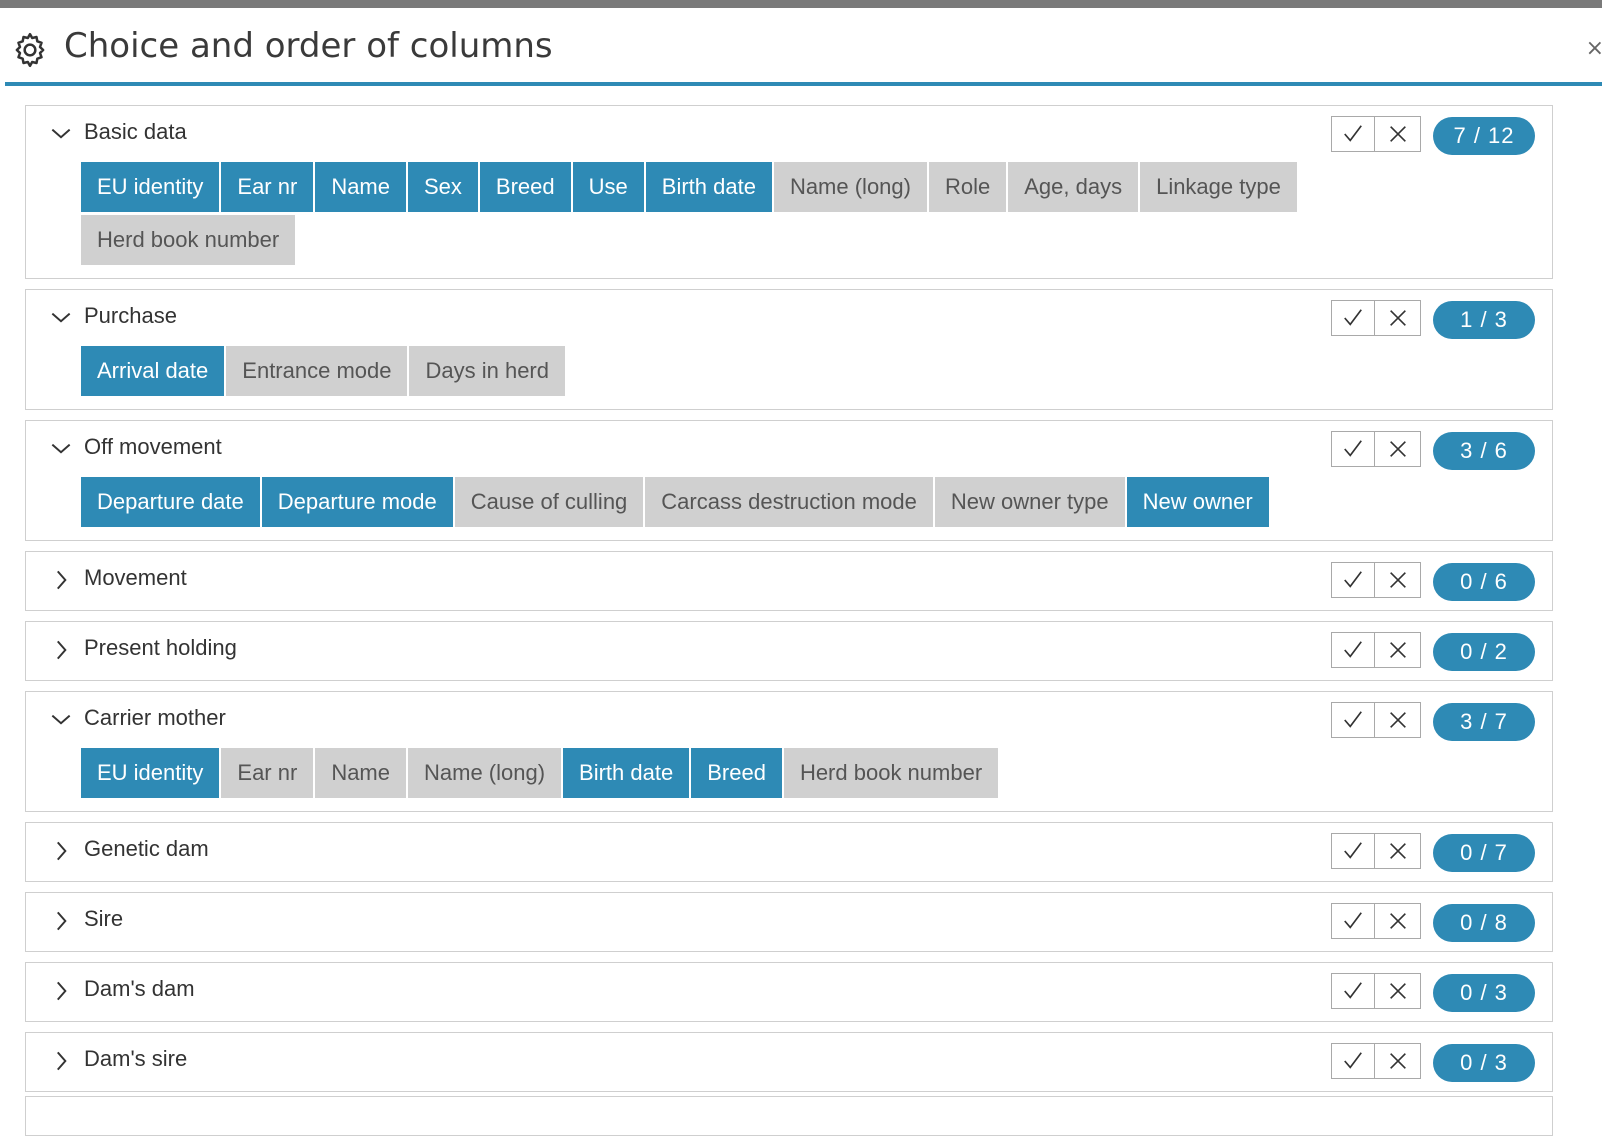 This screenshot has width=1602, height=1136. Describe the element at coordinates (789, 581) in the screenshot. I see `group-header: Movement 0 / 6` at that location.